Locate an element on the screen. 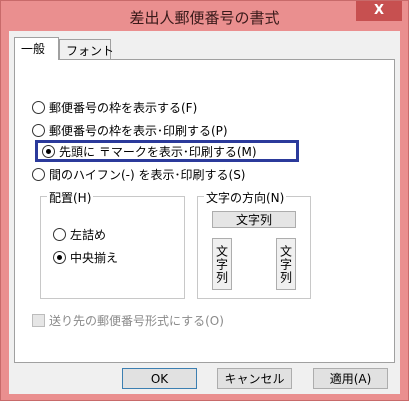 The height and width of the screenshot is (401, 409). horizontal-direction-button: 文字列 is located at coordinates (254, 219).